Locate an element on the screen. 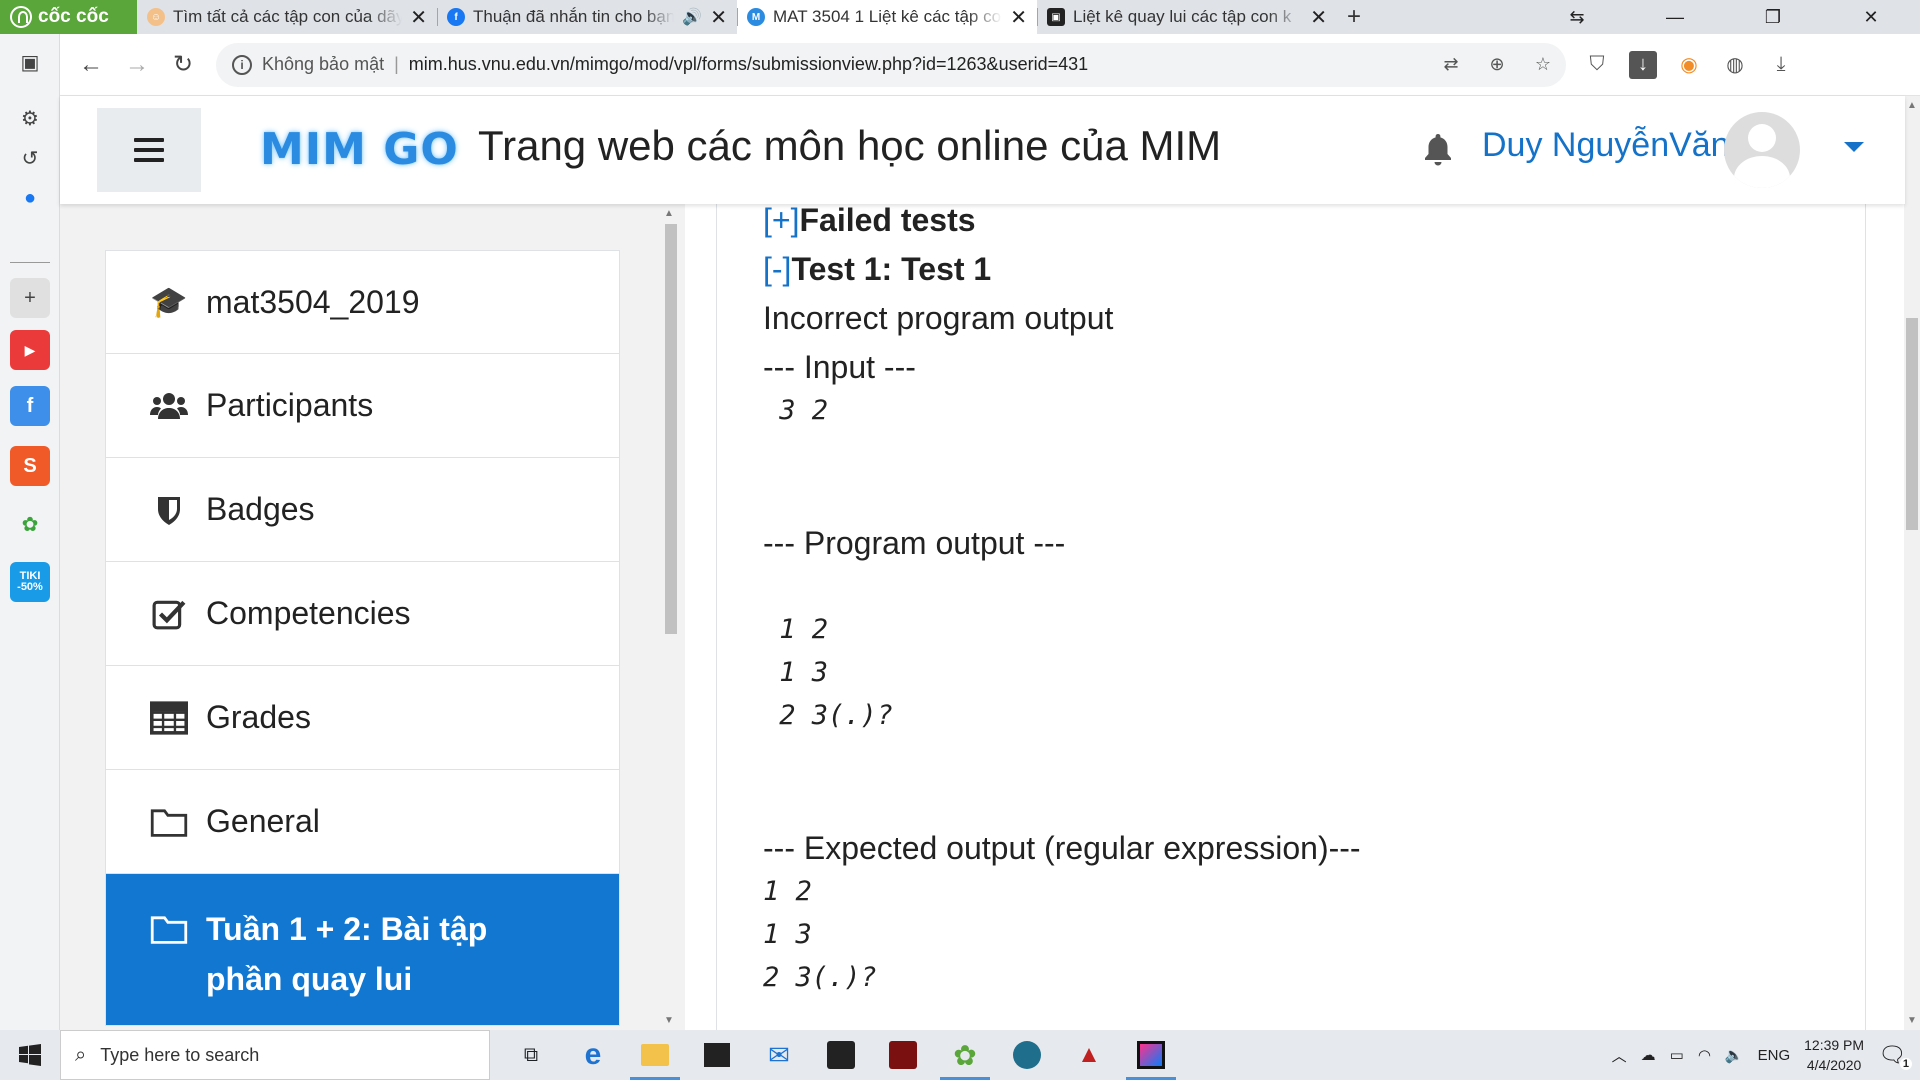 This screenshot has height=1080, width=1920. language-indicator: ENG is located at coordinates (1774, 1055).